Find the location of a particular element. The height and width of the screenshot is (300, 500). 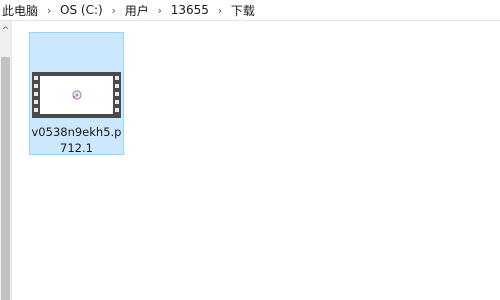

video-file-icon is located at coordinates (76, 95).